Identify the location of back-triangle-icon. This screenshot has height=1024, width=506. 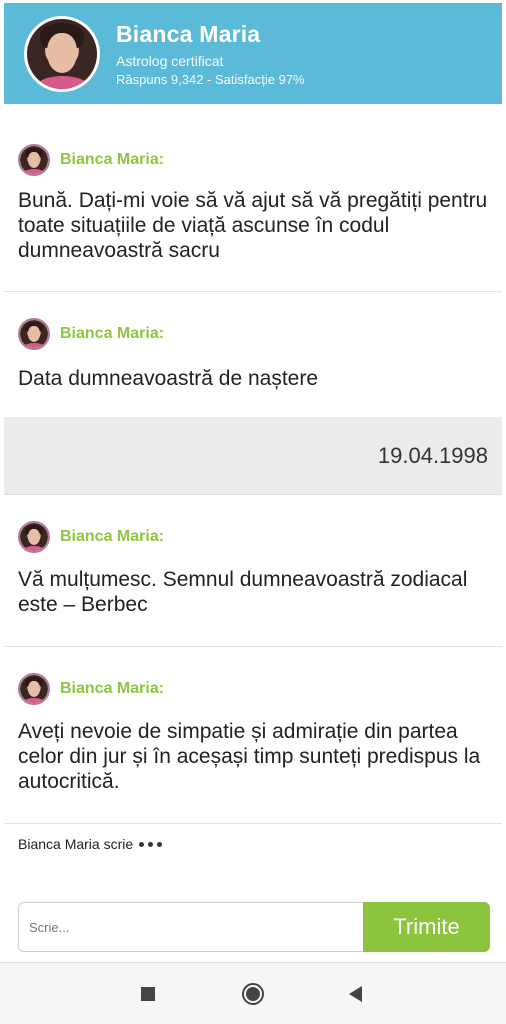
(355, 994).